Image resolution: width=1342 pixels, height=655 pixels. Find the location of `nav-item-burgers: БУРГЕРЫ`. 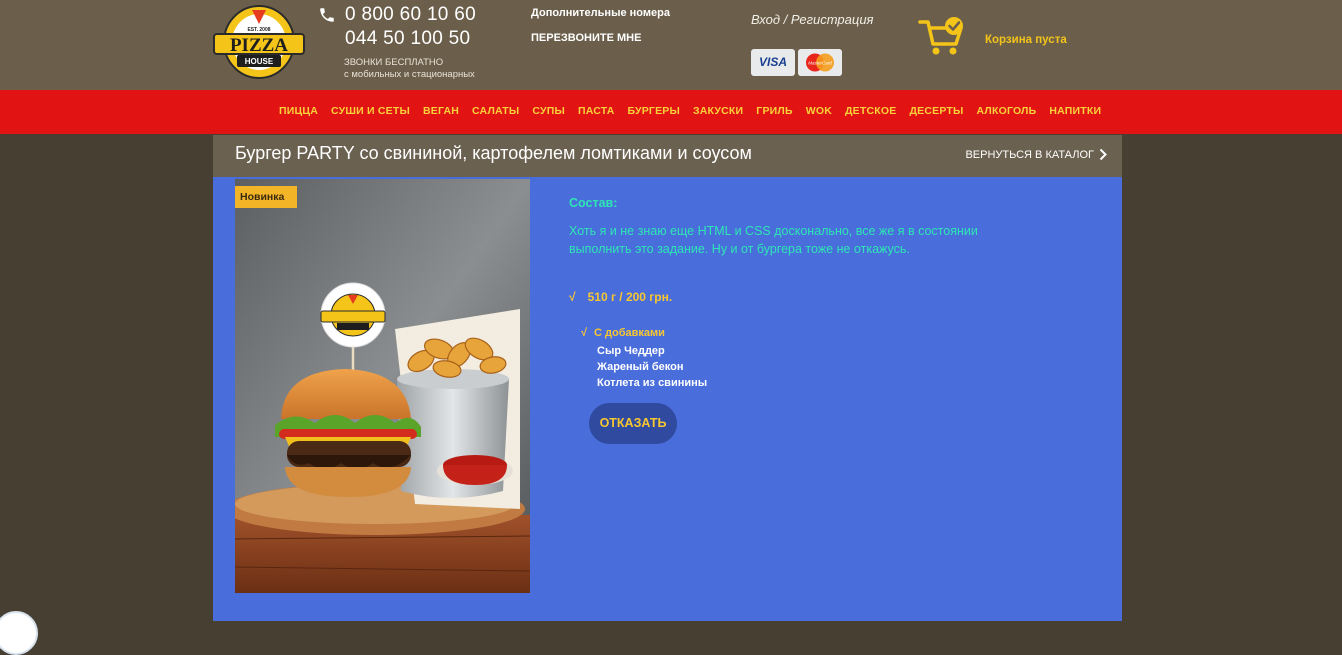

nav-item-burgers: БУРГЕРЫ is located at coordinates (654, 111).